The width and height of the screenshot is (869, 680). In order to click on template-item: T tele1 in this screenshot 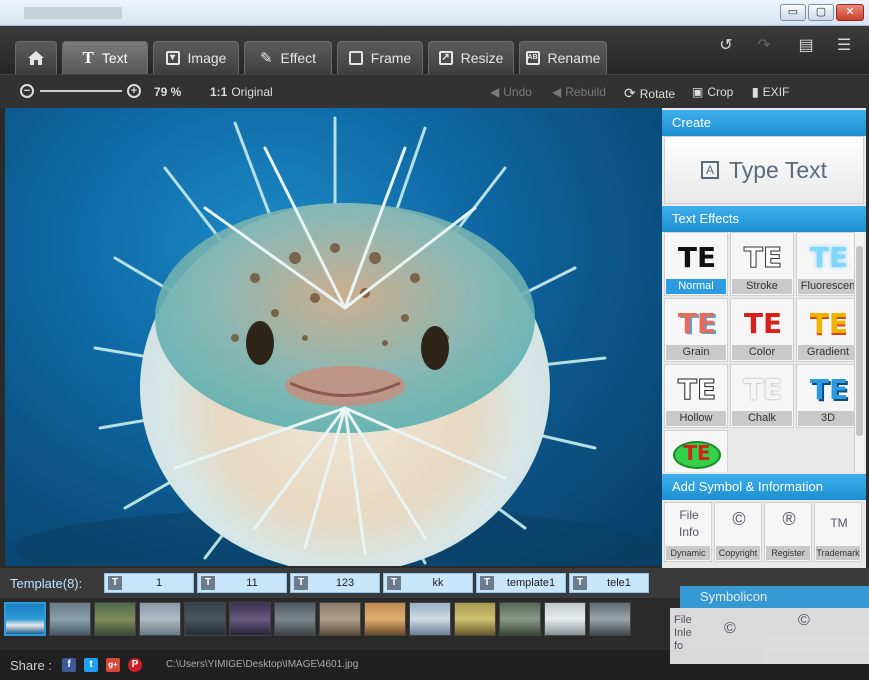, I will do `click(609, 583)`.